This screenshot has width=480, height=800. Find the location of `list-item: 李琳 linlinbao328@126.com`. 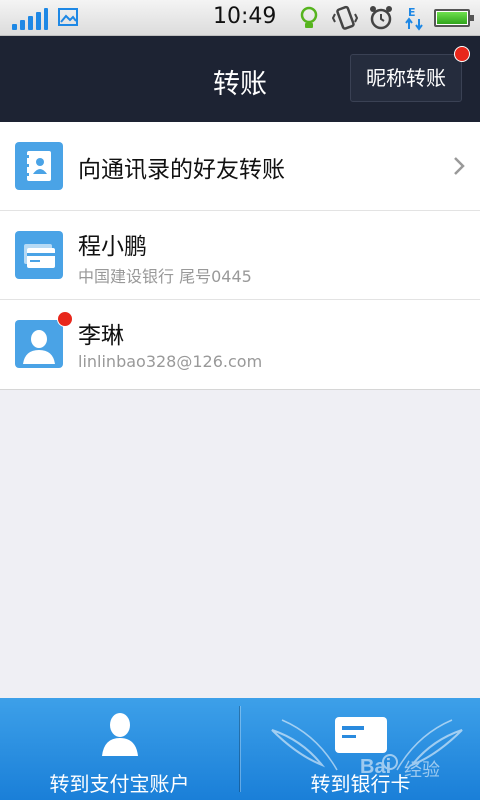

list-item: 李琳 linlinbao328@126.com is located at coordinates (240, 344).